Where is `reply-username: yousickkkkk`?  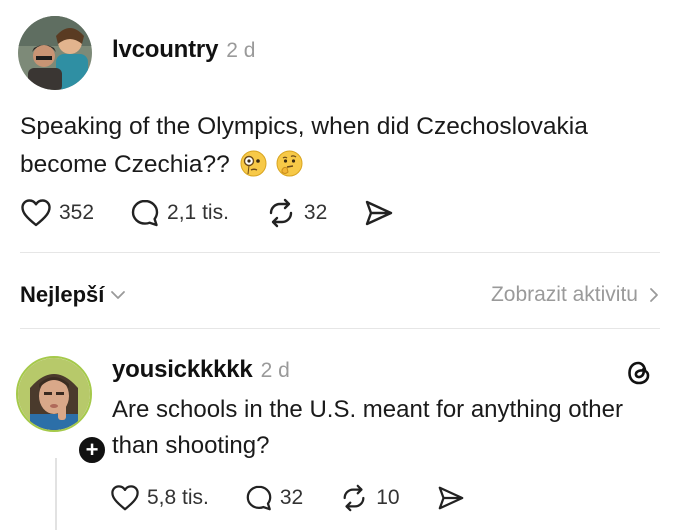 reply-username: yousickkkkk is located at coordinates (182, 370).